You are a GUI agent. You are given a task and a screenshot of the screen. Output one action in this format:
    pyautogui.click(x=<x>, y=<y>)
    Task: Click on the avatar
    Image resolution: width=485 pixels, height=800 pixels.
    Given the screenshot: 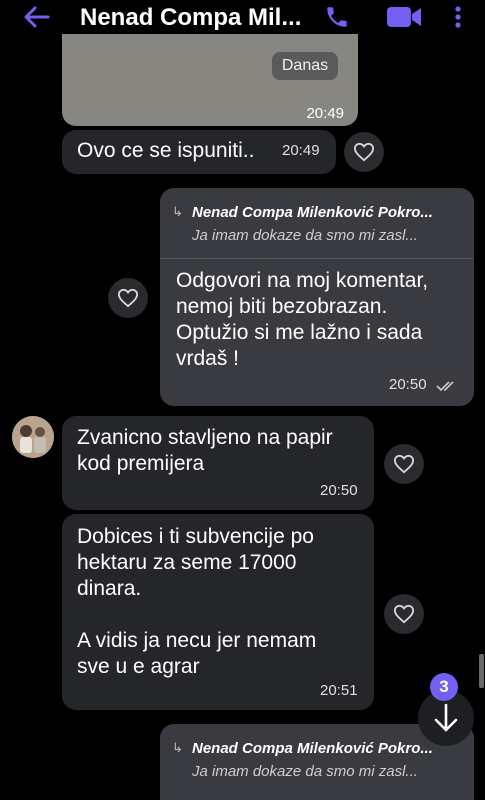 What is the action you would take?
    pyautogui.click(x=33, y=437)
    